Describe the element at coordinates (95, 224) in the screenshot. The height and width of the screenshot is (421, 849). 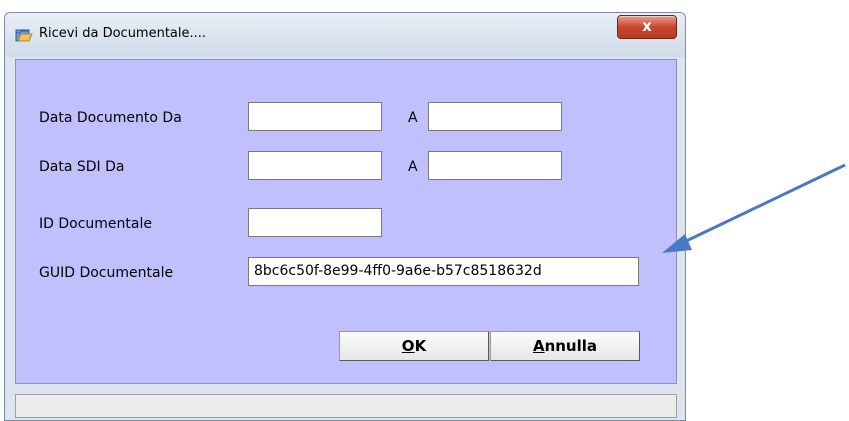
I see `id-documentale-label: ID Documentale` at that location.